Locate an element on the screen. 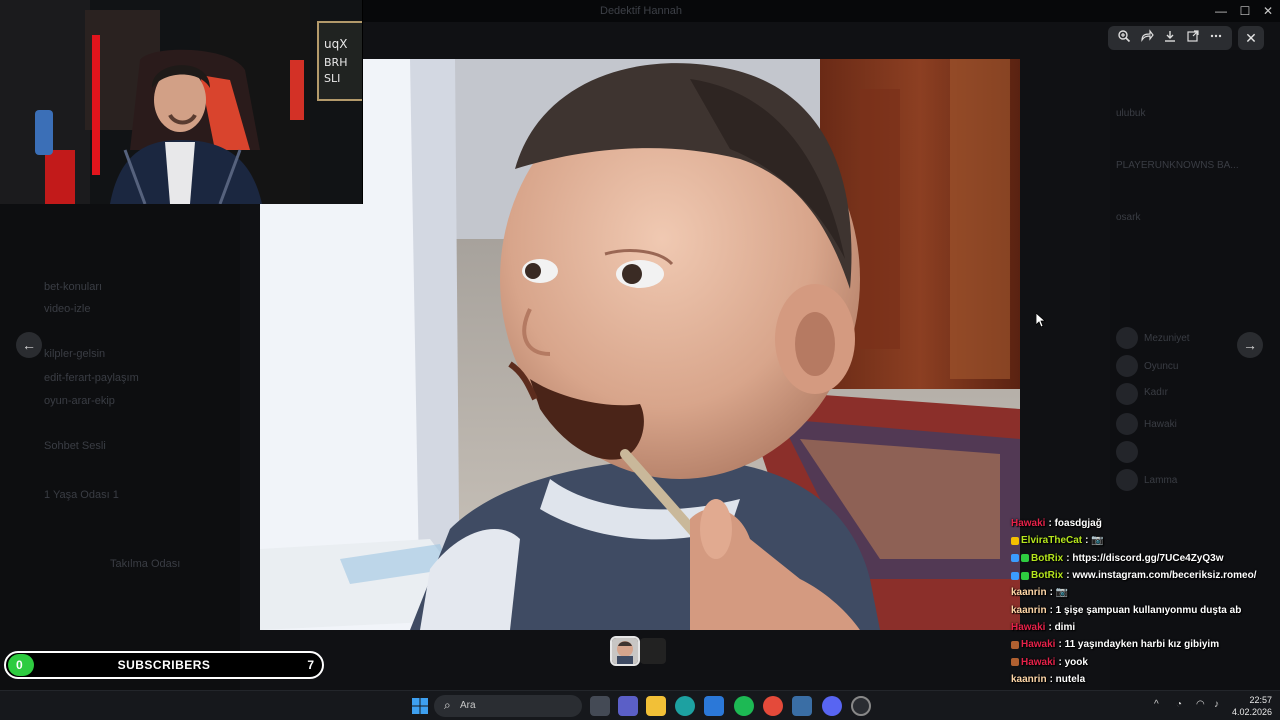  chat-text: : www.instagram.com/beceriksiz.romeo/ is located at coordinates (1161, 576).